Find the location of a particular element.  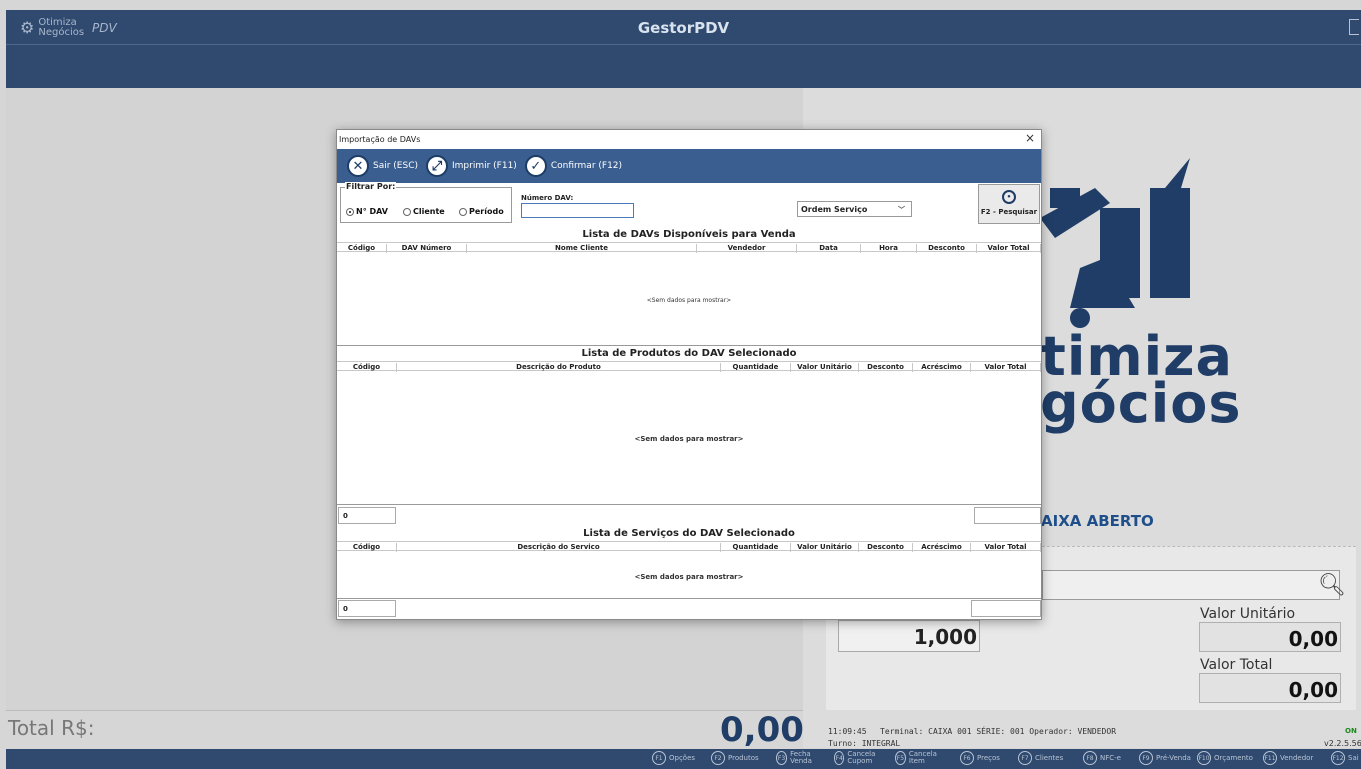

col-header: Descrição do Servico is located at coordinates (559, 547).